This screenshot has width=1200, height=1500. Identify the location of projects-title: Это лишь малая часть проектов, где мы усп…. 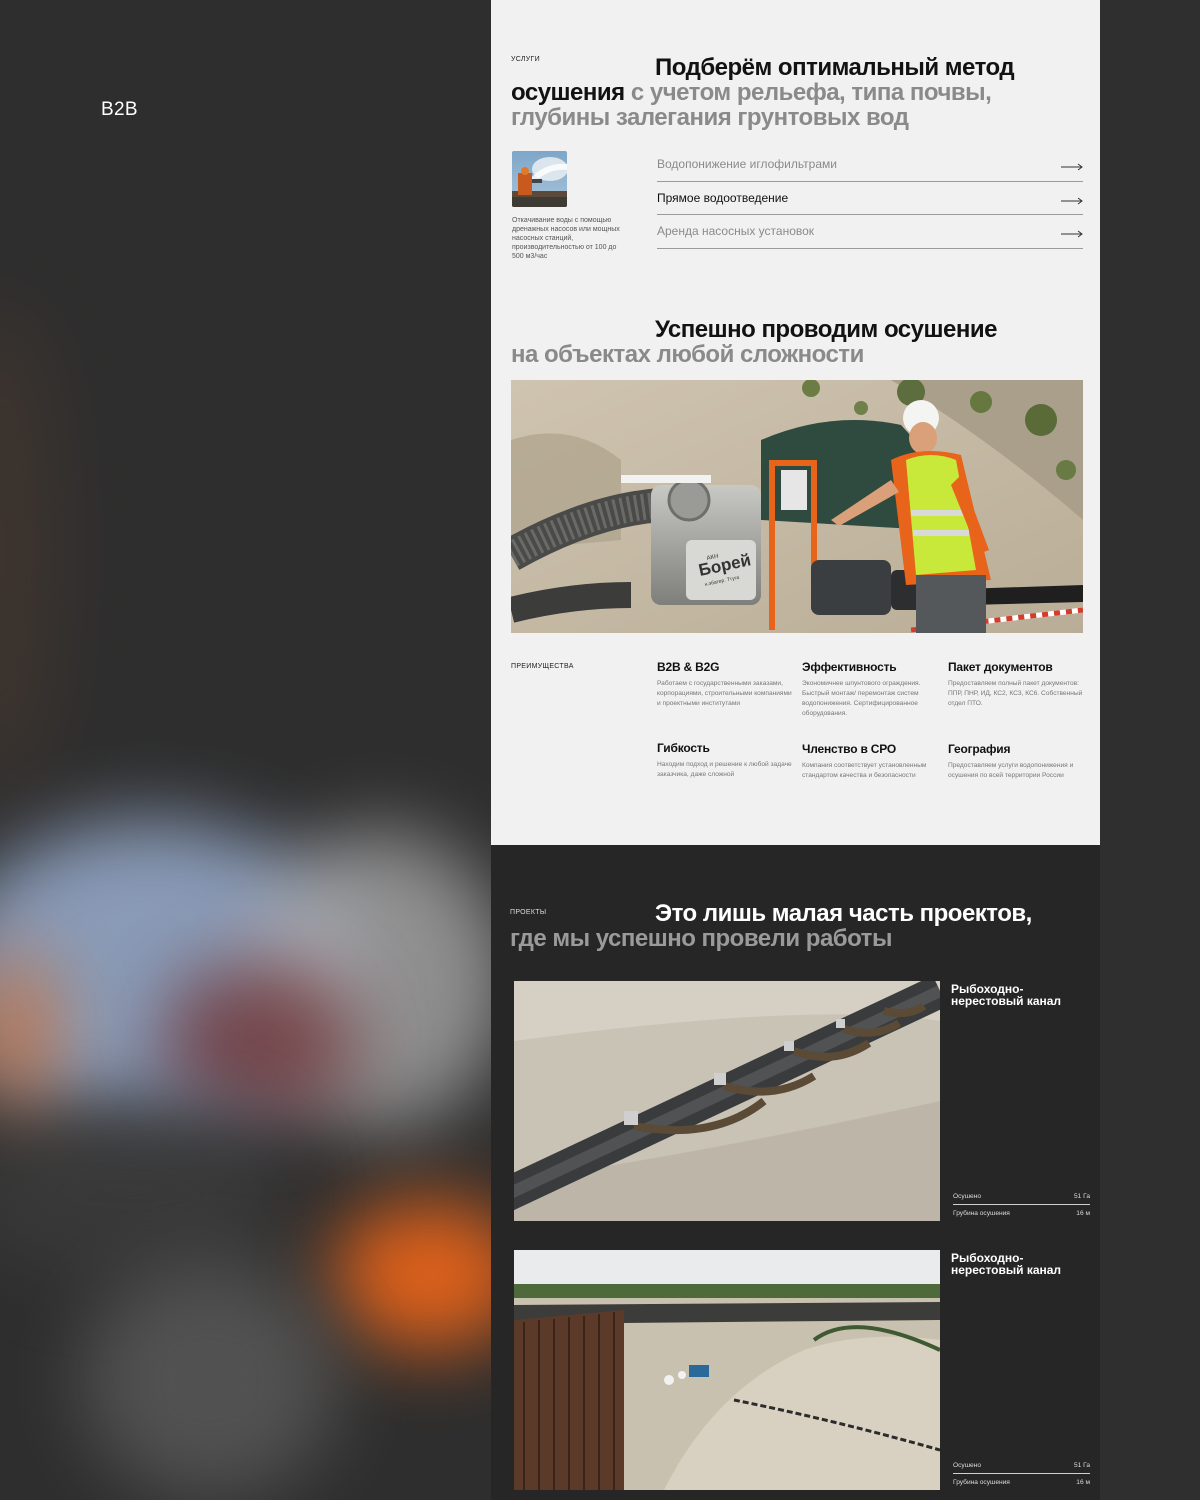
(795, 926).